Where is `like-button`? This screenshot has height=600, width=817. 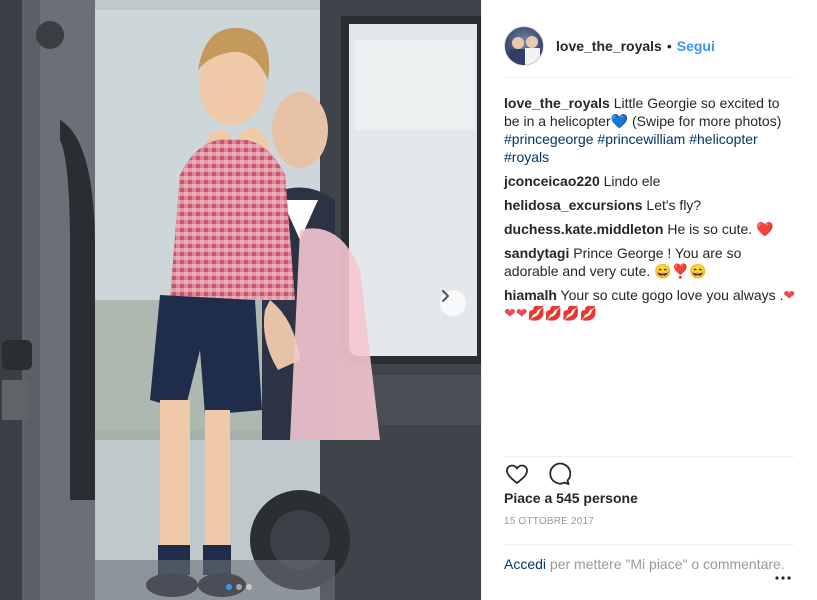
like-button is located at coordinates (517, 474).